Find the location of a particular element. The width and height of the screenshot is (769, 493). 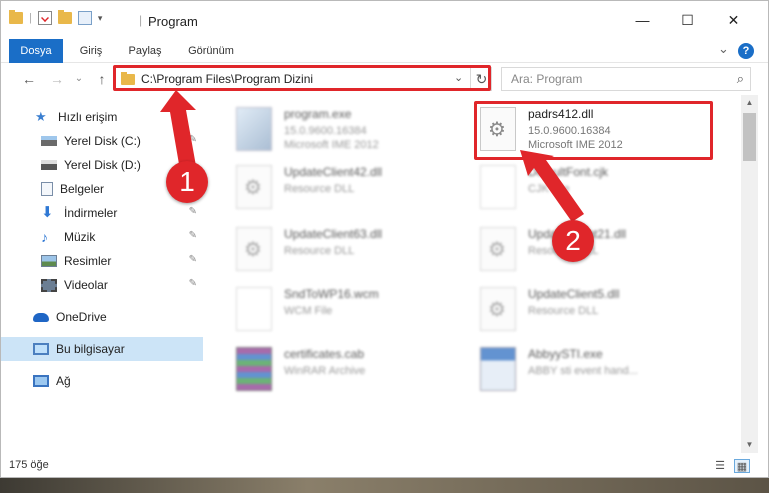

file-item-updateclient5-dll: UpdateClient5.dll Resource DLL is located at coordinates (600, 310).